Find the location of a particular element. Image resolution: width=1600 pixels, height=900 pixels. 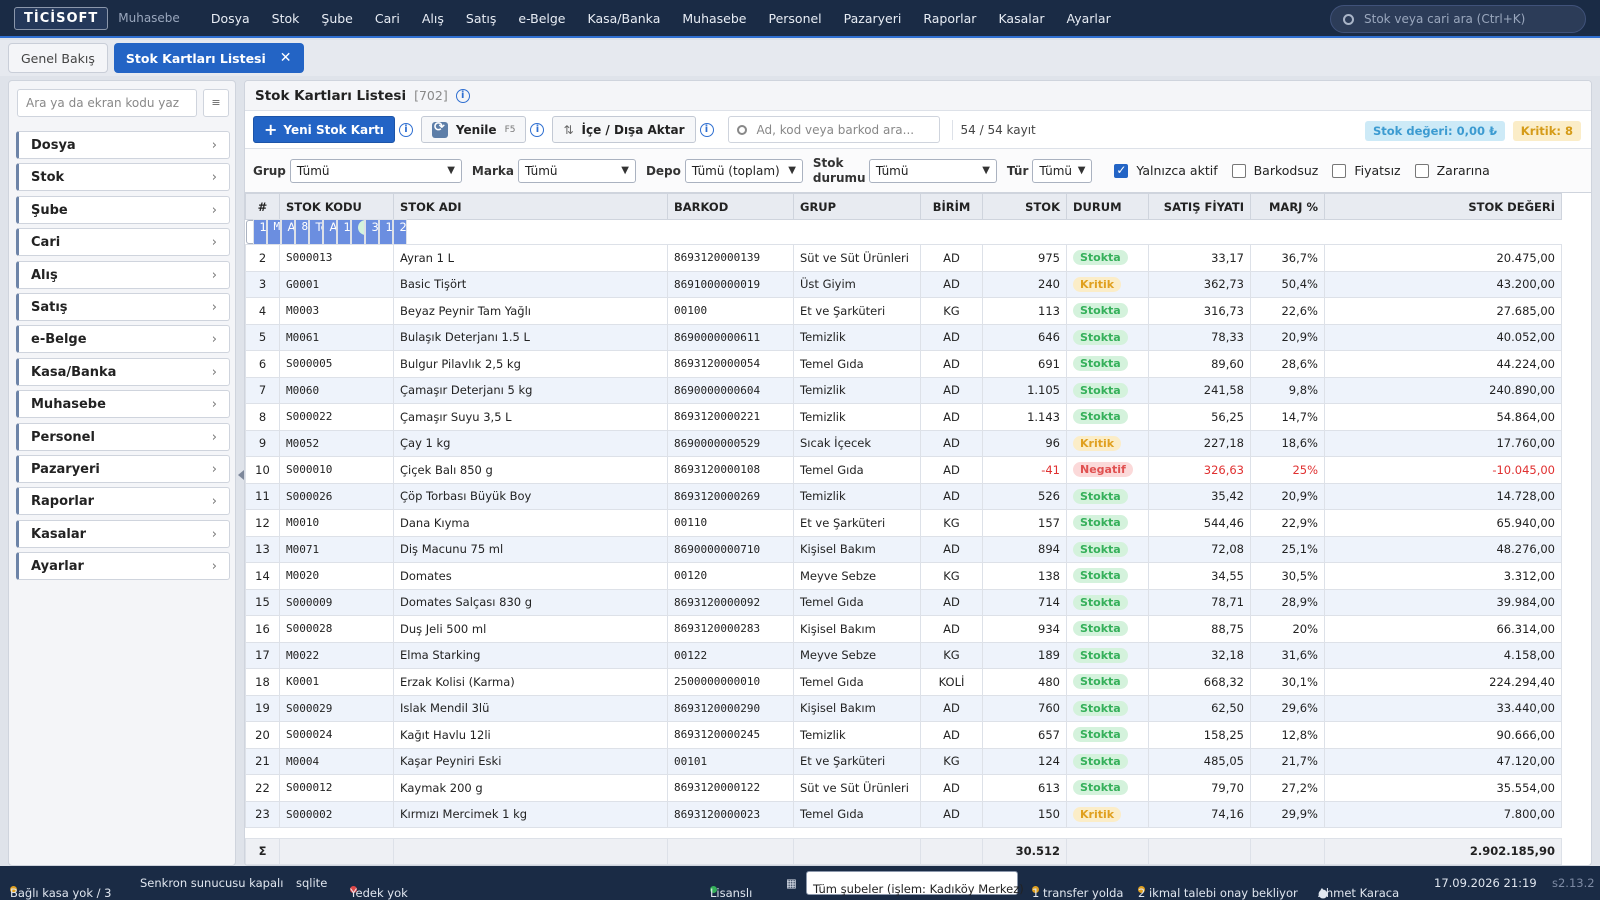

cell-value: 48.276,00 is located at coordinates (1443, 549).